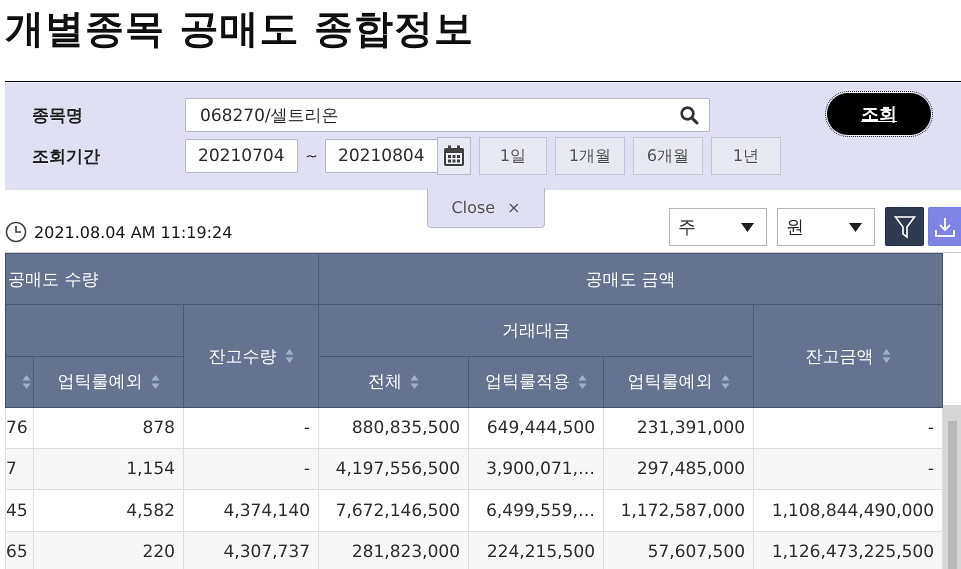 The width and height of the screenshot is (961, 569). Describe the element at coordinates (826, 227) in the screenshot. I see `currency-select: 원` at that location.